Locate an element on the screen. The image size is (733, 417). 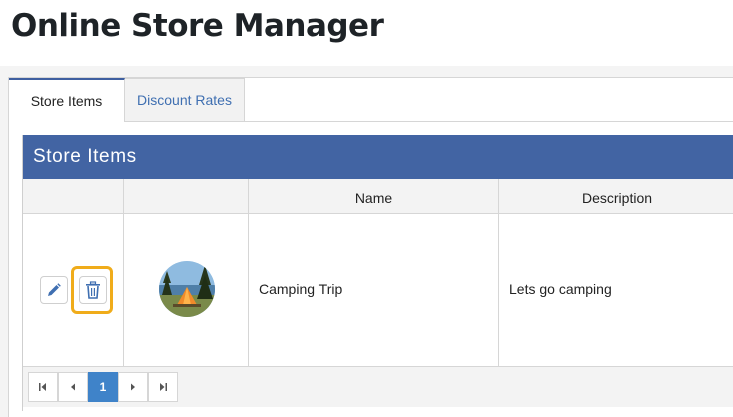
page-button-current: 1 is located at coordinates (103, 387).